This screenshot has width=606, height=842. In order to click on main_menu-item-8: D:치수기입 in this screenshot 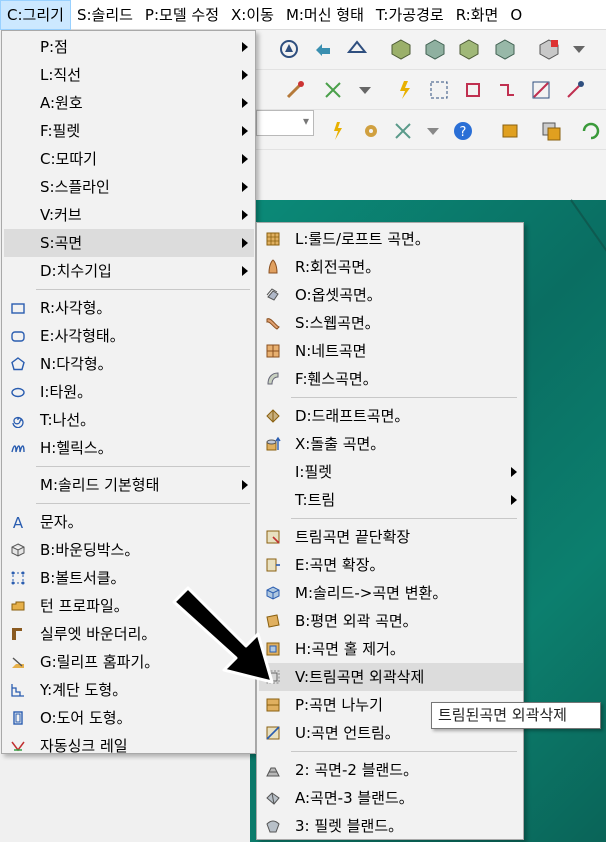, I will do `click(129, 271)`.